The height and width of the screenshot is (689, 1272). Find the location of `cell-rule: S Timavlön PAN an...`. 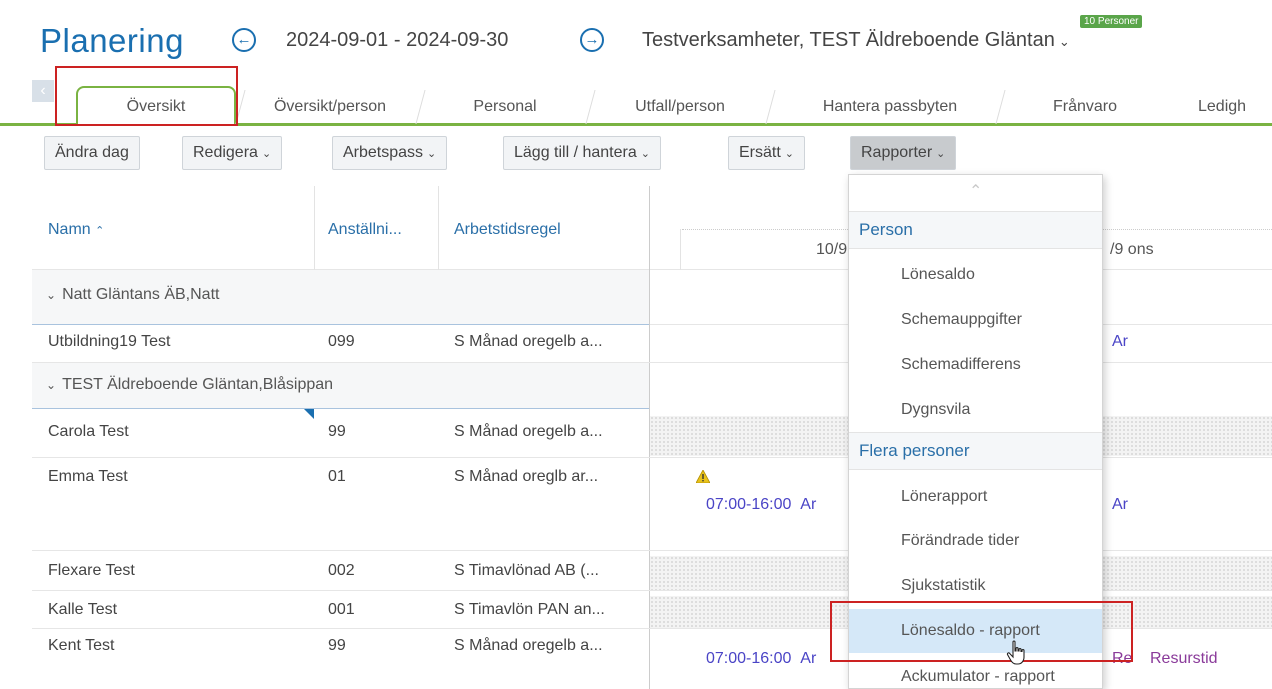

cell-rule: S Timavlön PAN an... is located at coordinates (529, 609).